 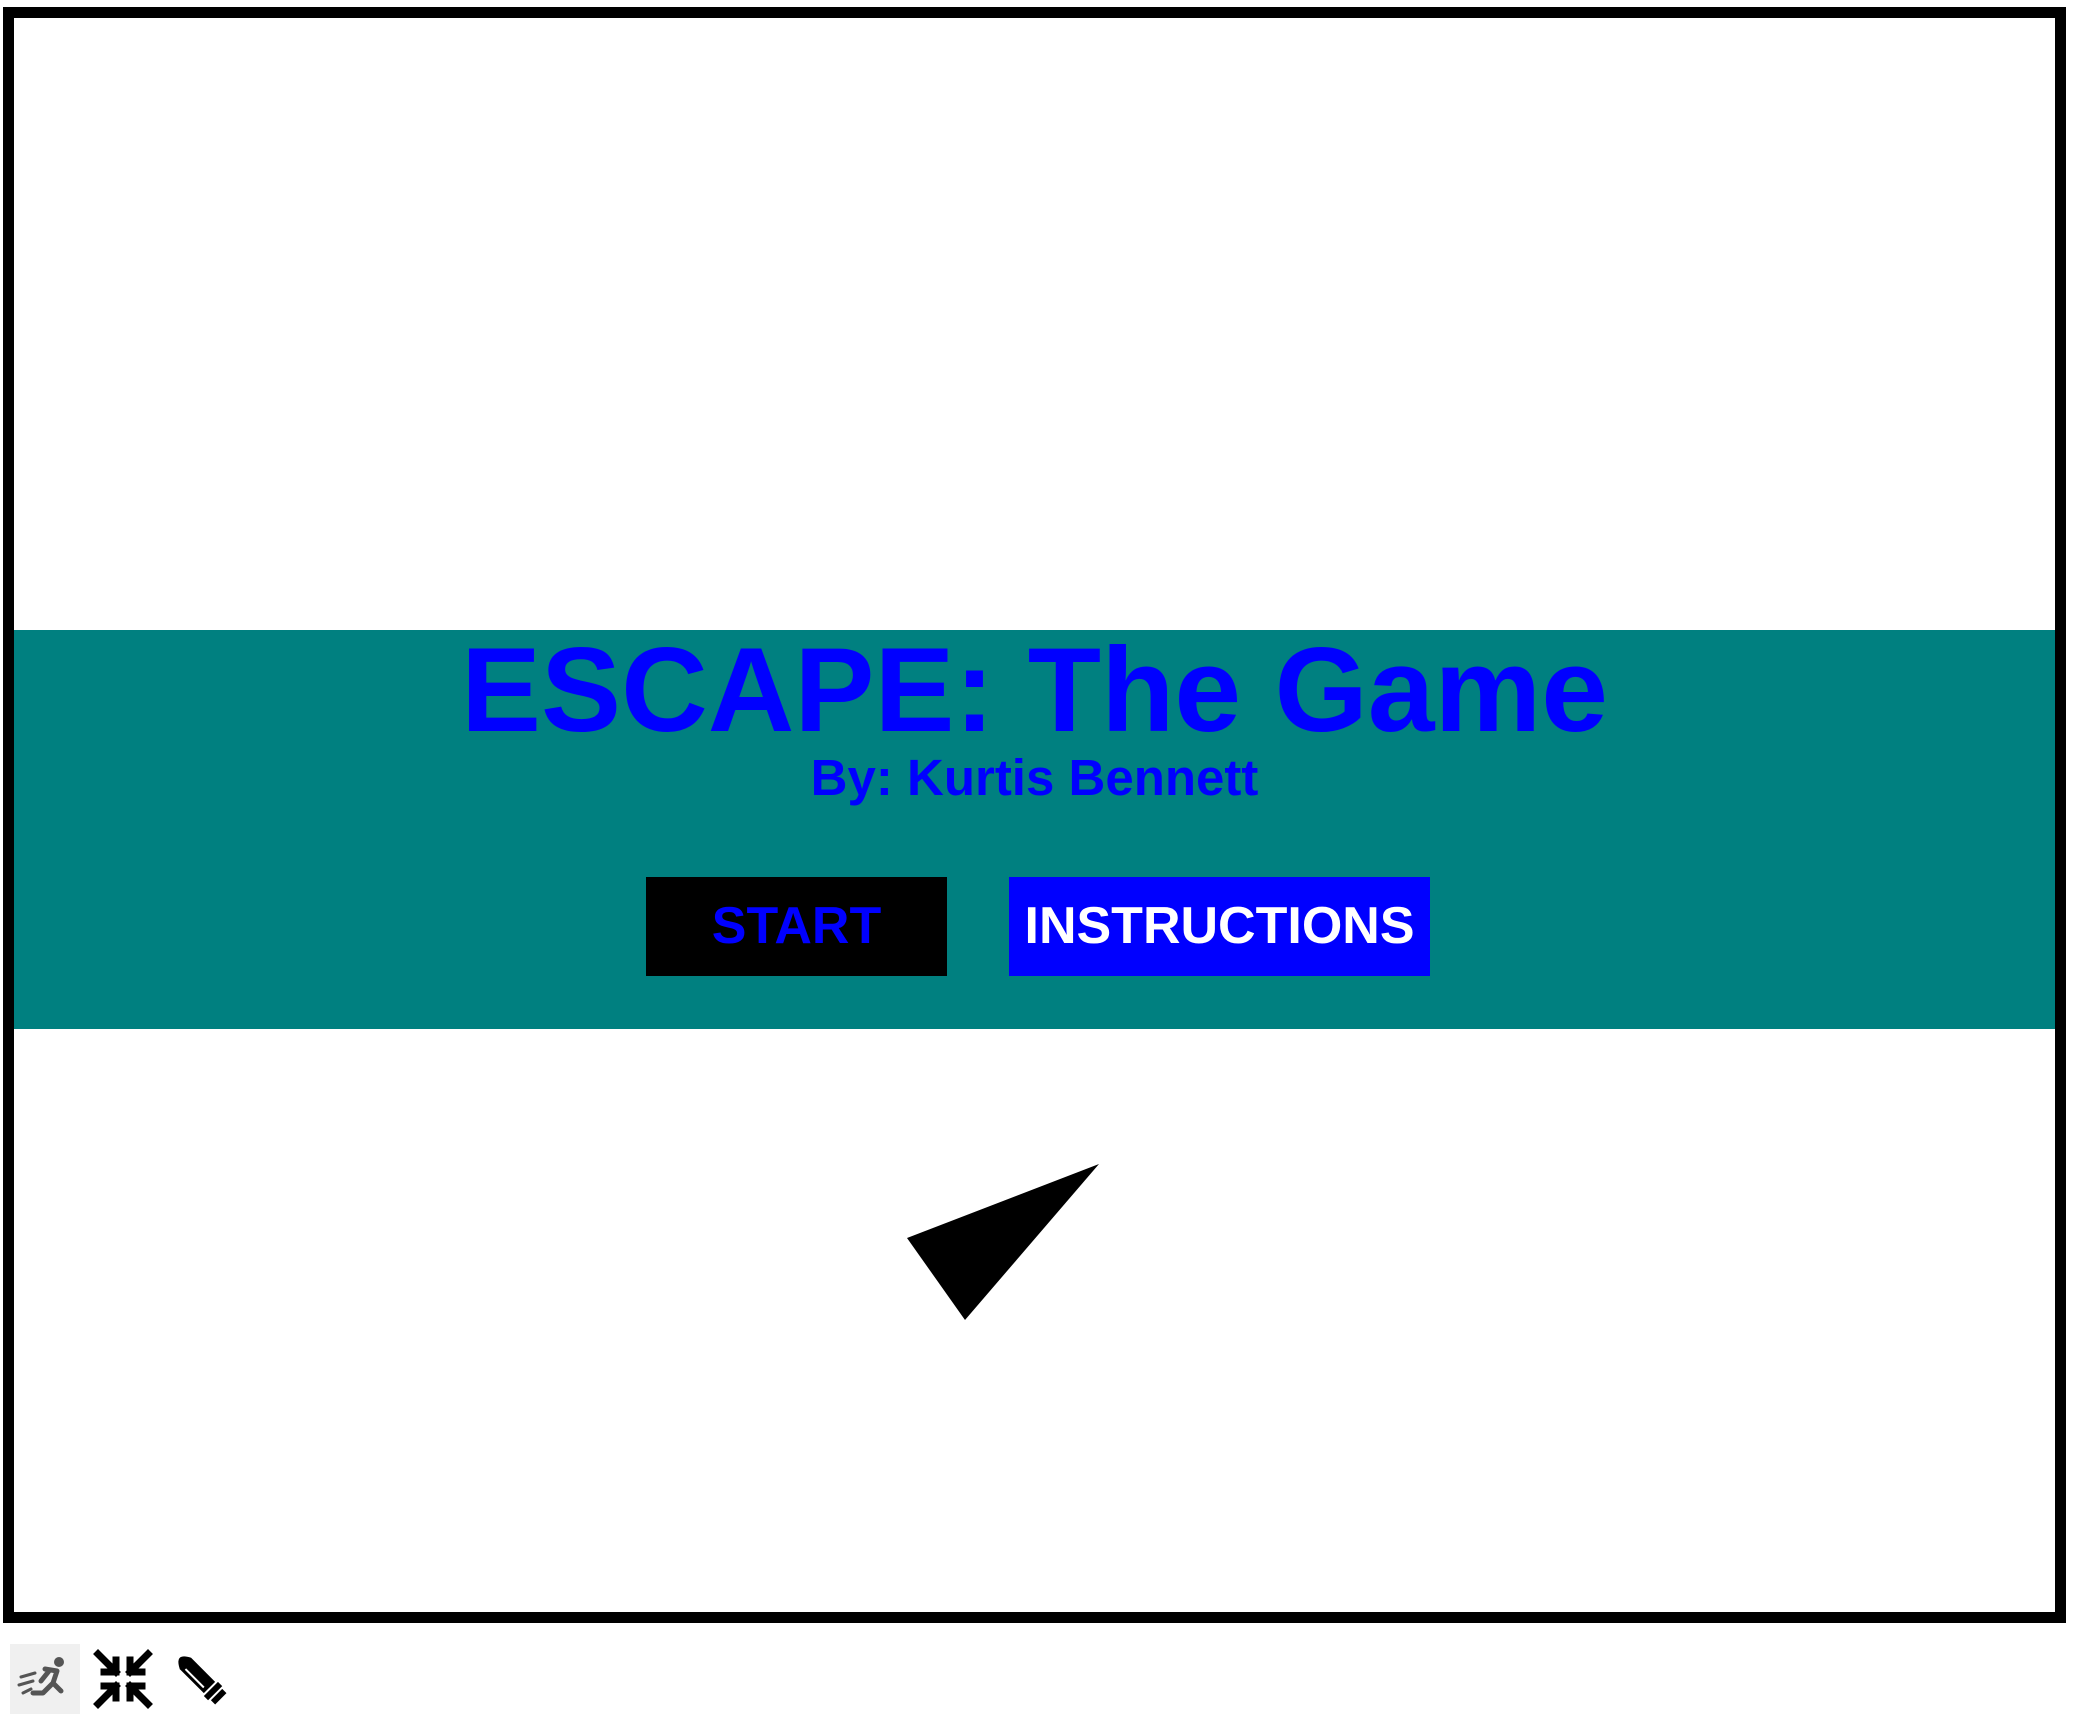 What do you see at coordinates (201, 1679) in the screenshot?
I see `bullet-icon` at bounding box center [201, 1679].